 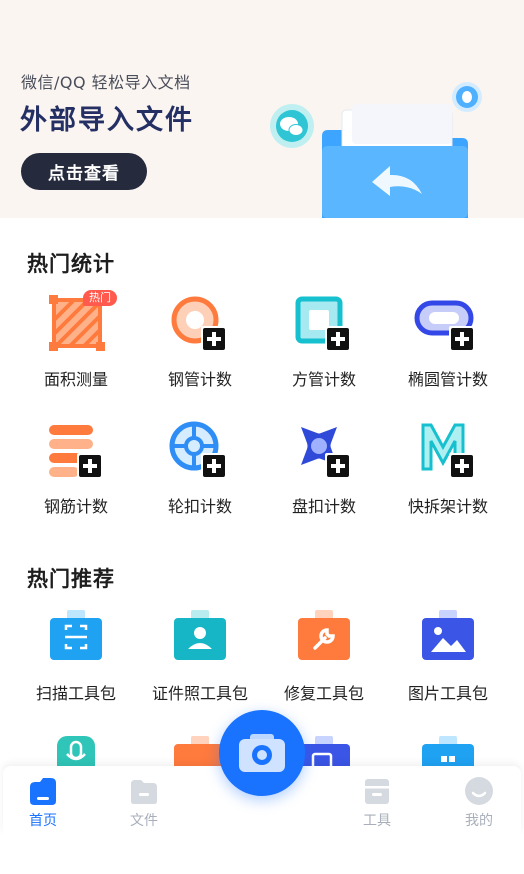 What do you see at coordinates (323, 379) in the screenshot?
I see `tool-label: 方管计数` at bounding box center [323, 379].